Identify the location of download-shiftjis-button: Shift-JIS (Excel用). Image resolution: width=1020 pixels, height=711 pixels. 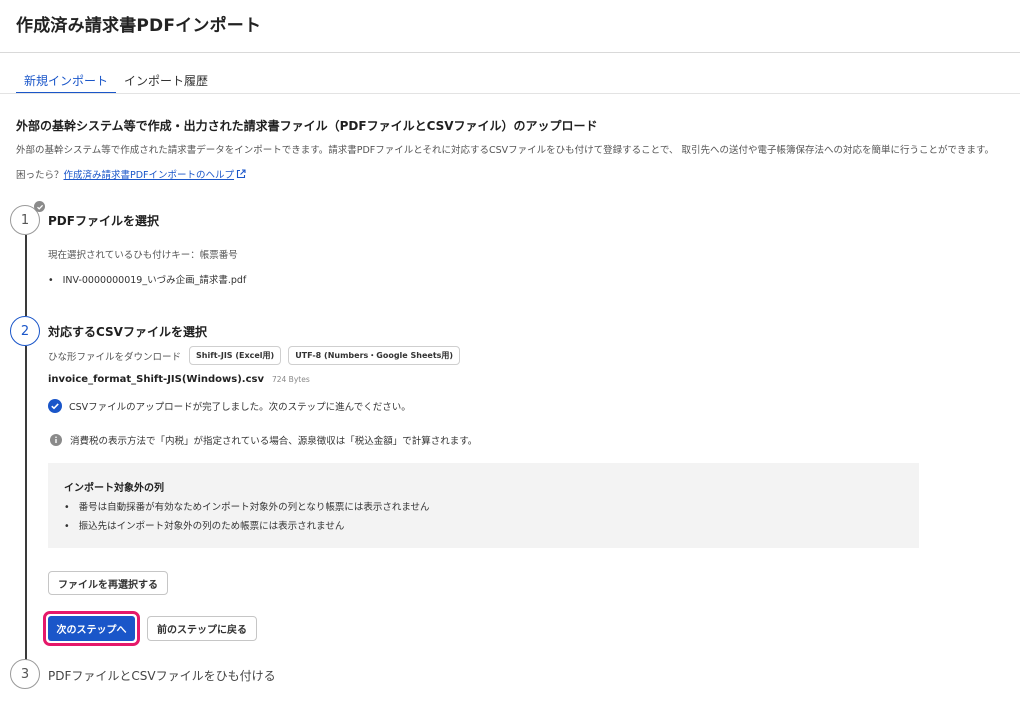
(235, 355).